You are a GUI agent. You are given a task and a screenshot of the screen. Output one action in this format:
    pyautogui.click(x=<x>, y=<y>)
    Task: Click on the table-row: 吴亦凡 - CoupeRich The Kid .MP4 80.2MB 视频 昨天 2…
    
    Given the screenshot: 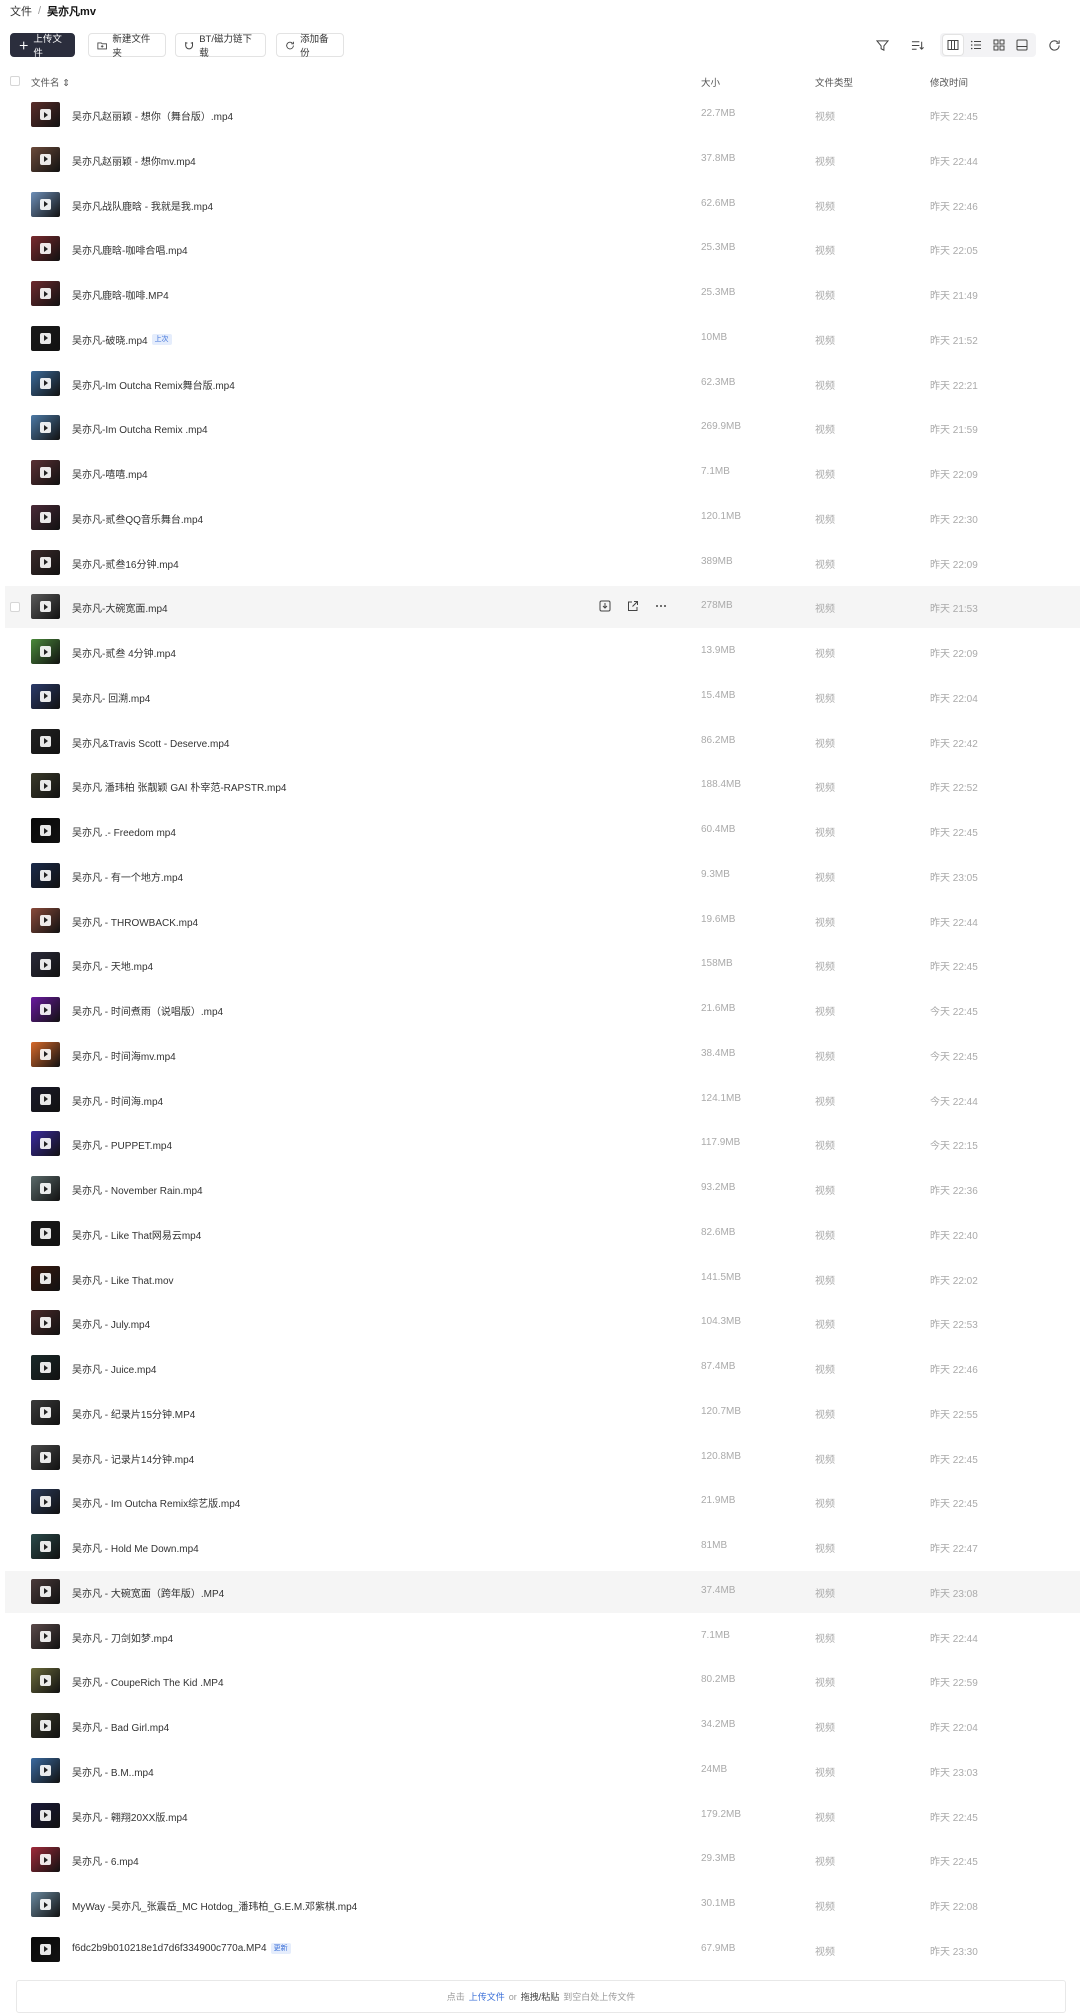 What is the action you would take?
    pyautogui.click(x=542, y=1681)
    